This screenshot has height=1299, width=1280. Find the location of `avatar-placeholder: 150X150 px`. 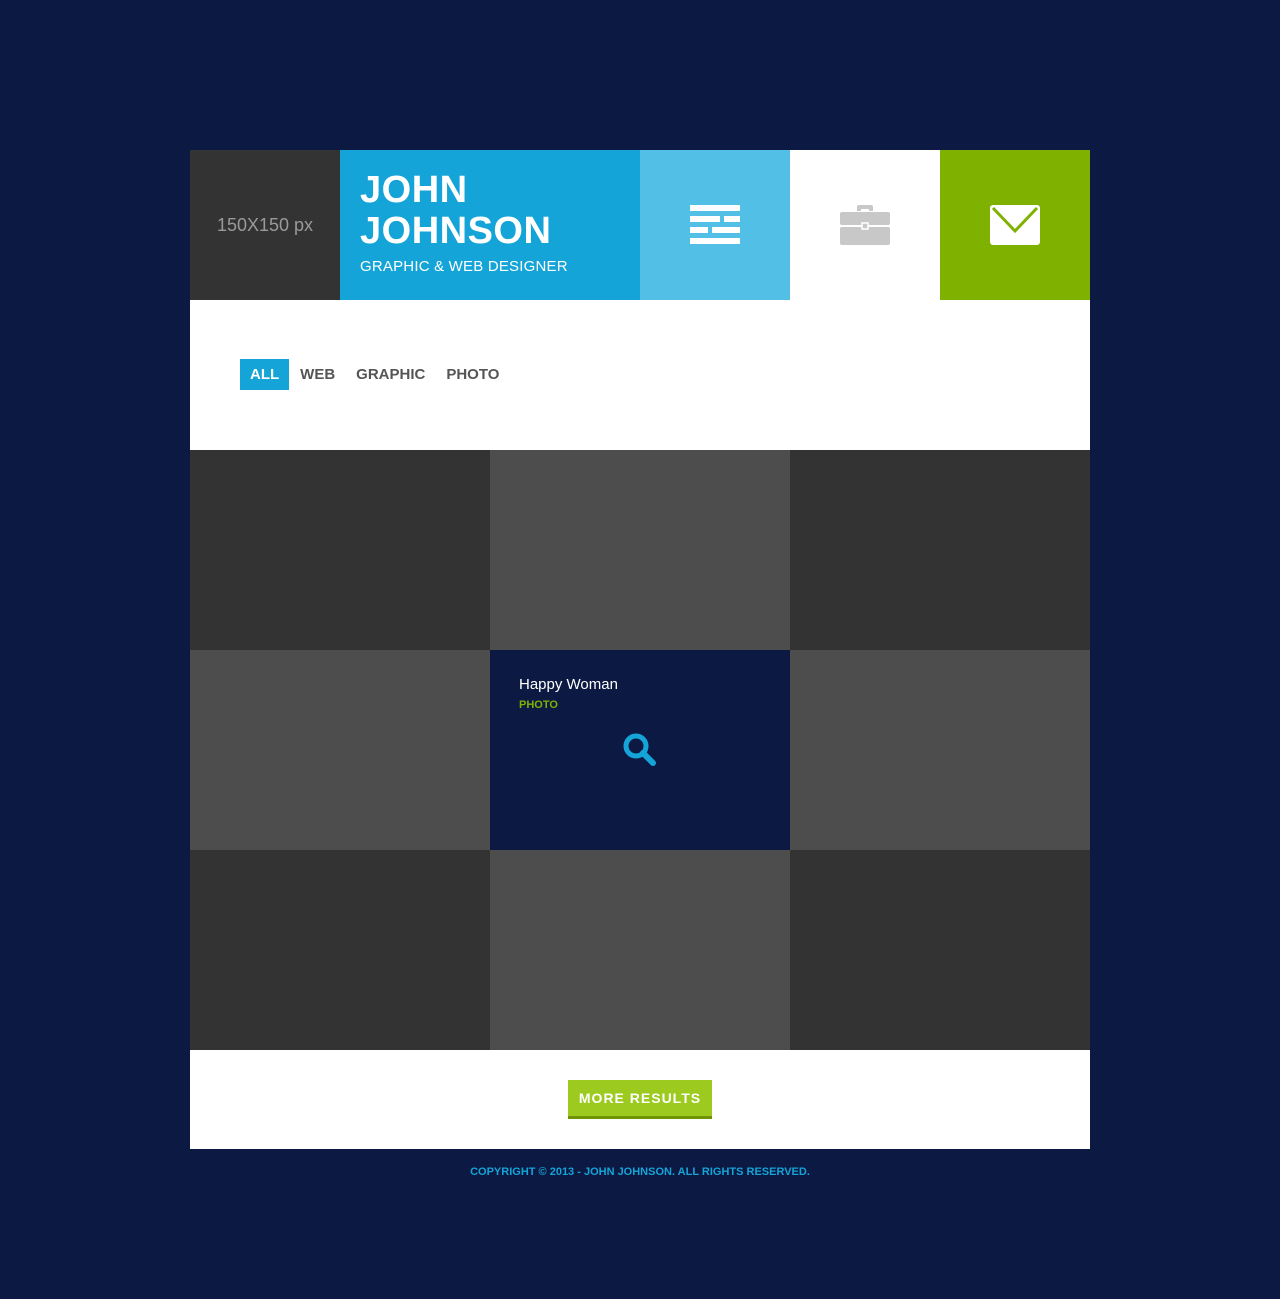

avatar-placeholder: 150X150 px is located at coordinates (265, 225).